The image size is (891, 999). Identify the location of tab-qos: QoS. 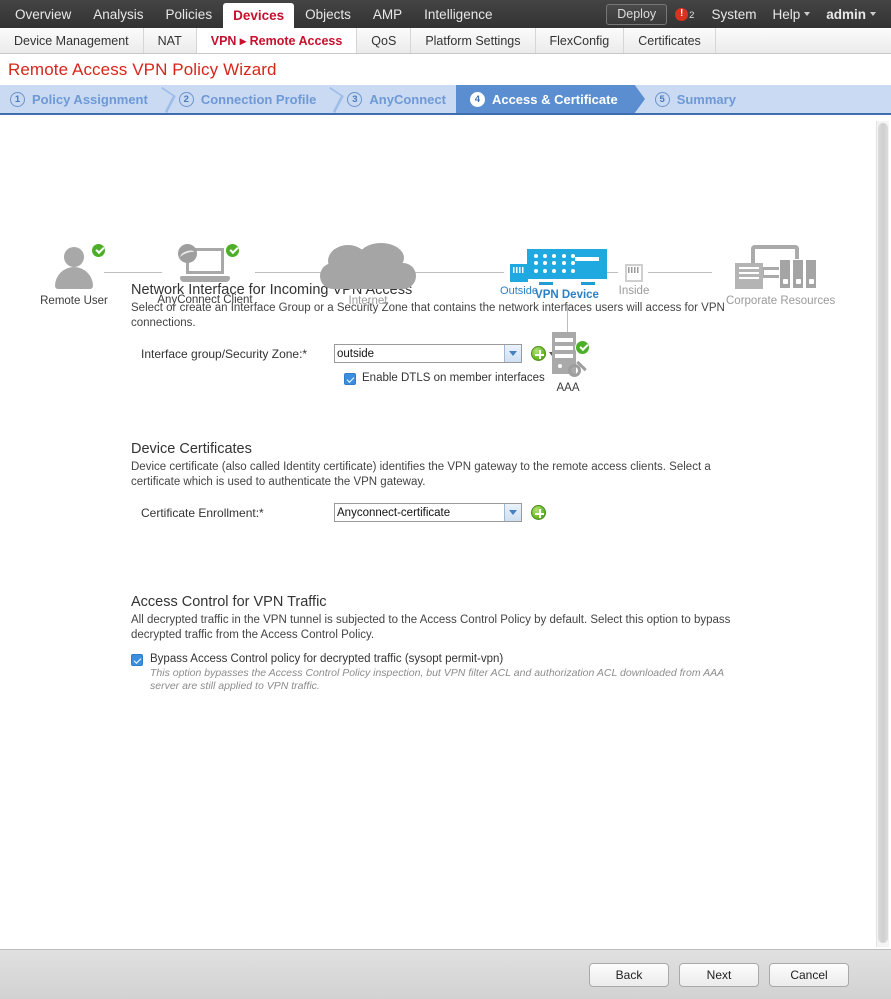
(384, 40).